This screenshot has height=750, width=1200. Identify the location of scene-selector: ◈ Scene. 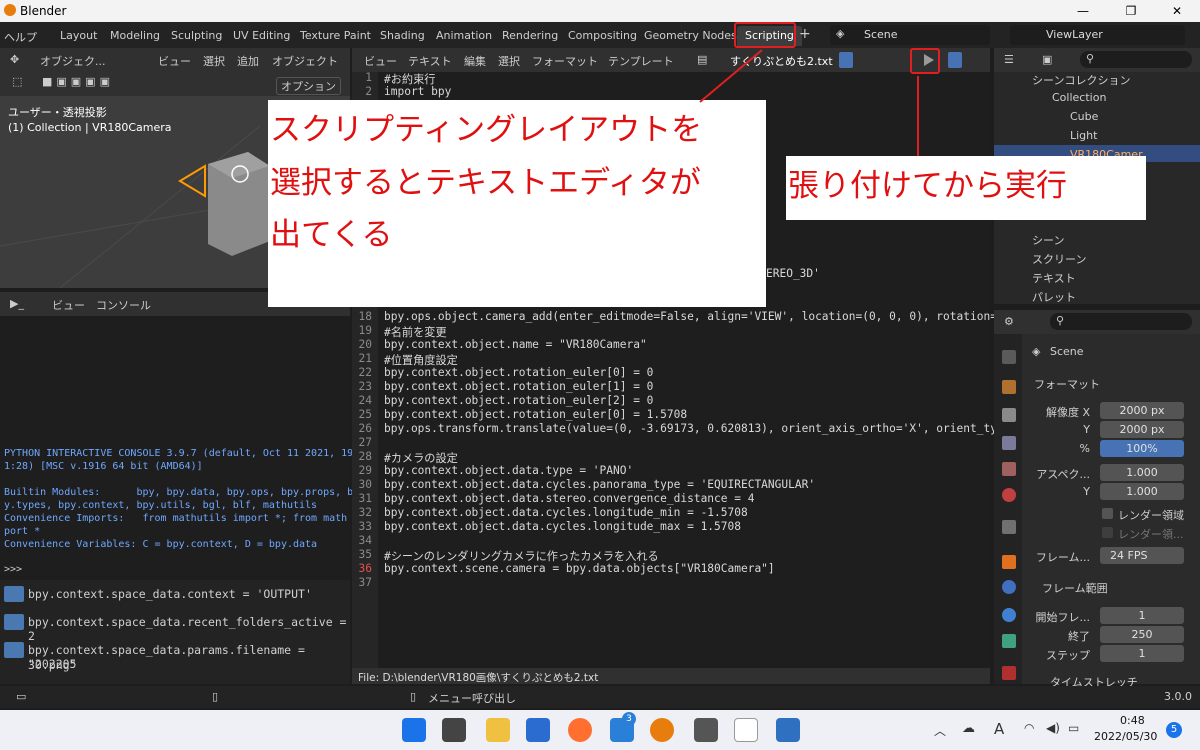
(910, 35).